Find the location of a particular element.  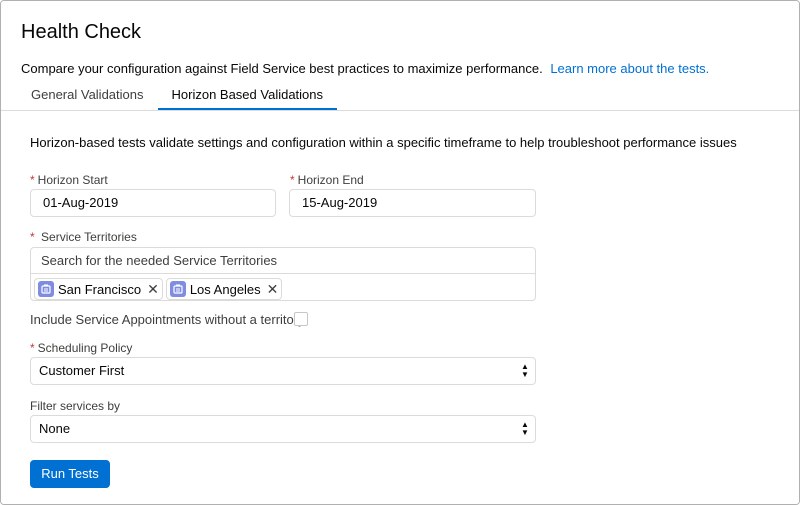

horizon-start-input: 01-Aug-2019 is located at coordinates (153, 203).